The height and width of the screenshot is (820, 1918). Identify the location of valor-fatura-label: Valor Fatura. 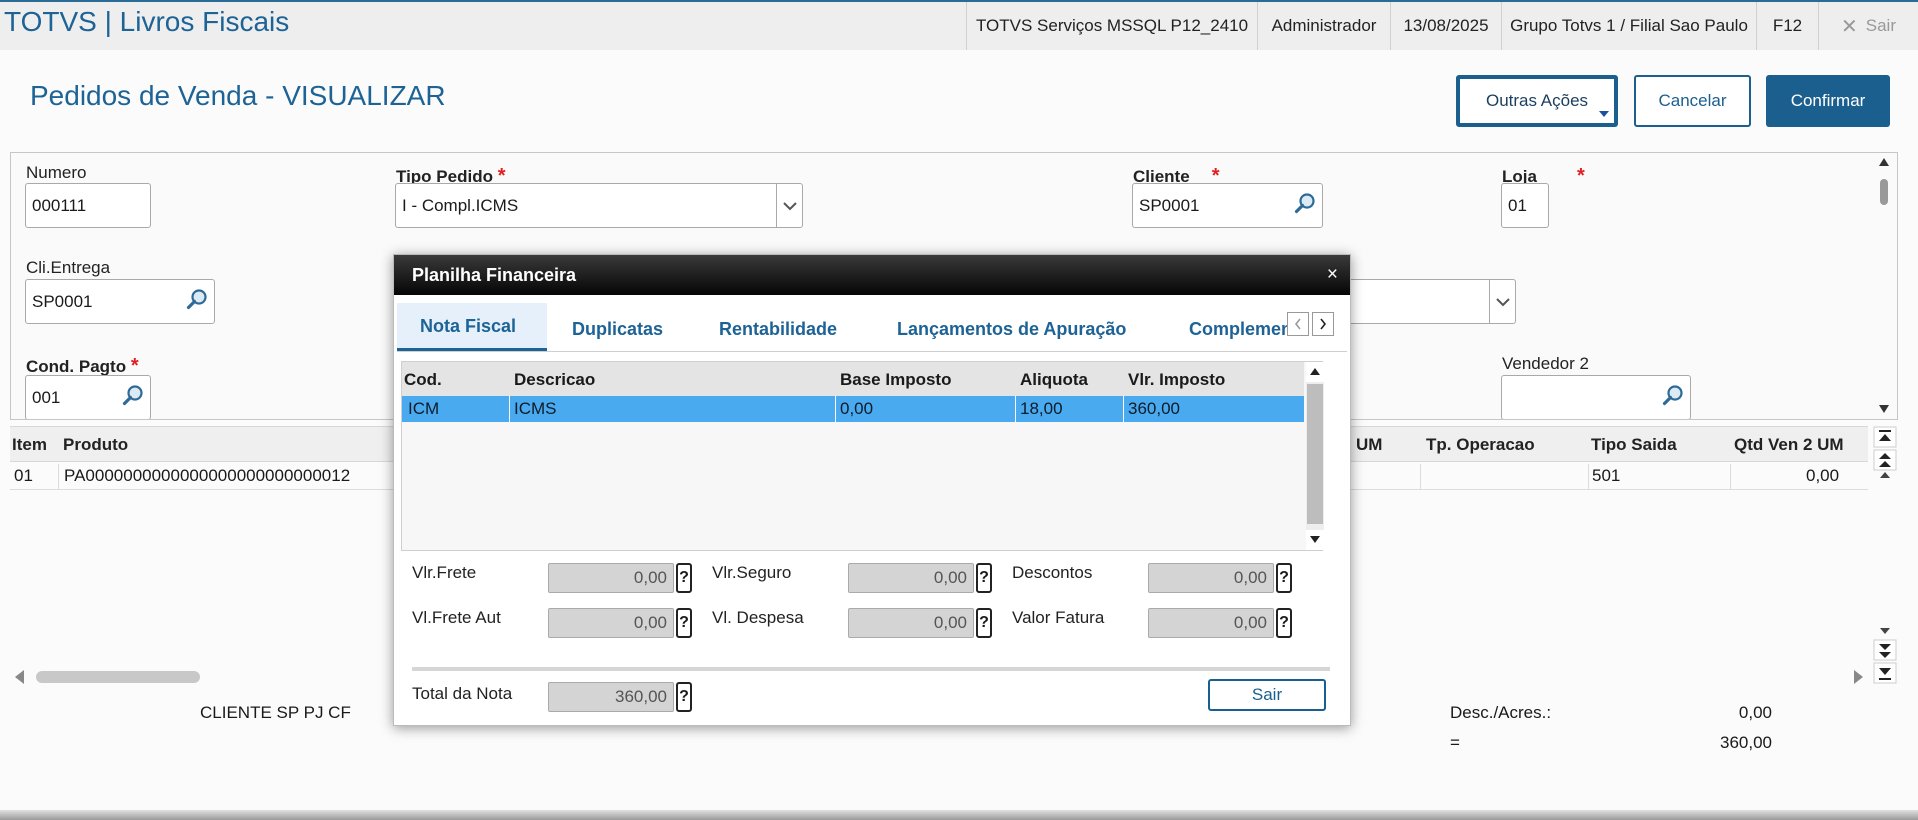
(1058, 617).